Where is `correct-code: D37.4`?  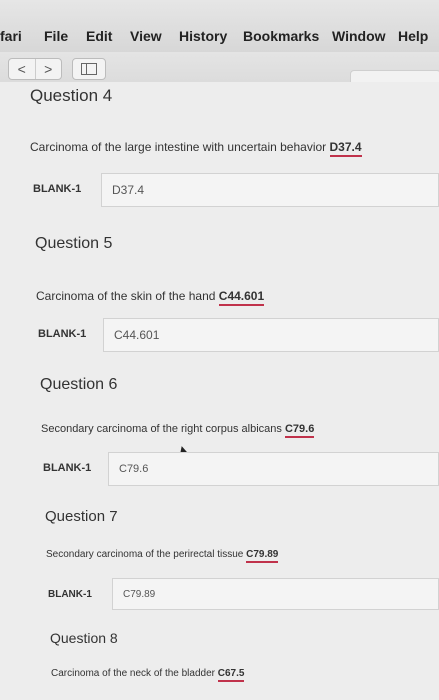 correct-code: D37.4 is located at coordinates (345, 148).